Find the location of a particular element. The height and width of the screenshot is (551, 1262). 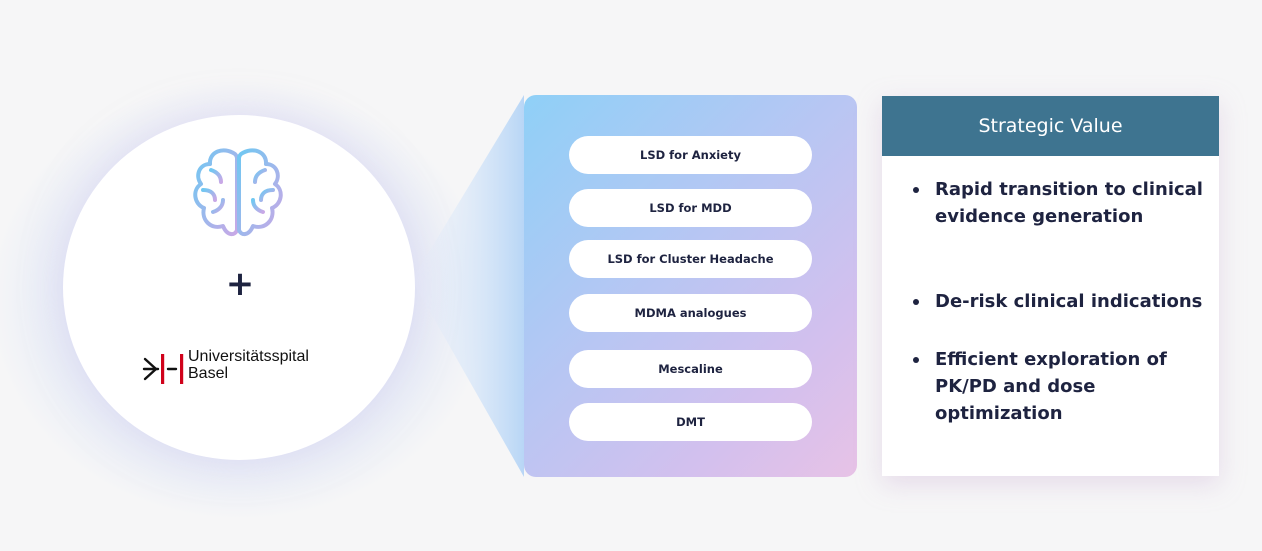

logo-line-2: Basel is located at coordinates (208, 373).